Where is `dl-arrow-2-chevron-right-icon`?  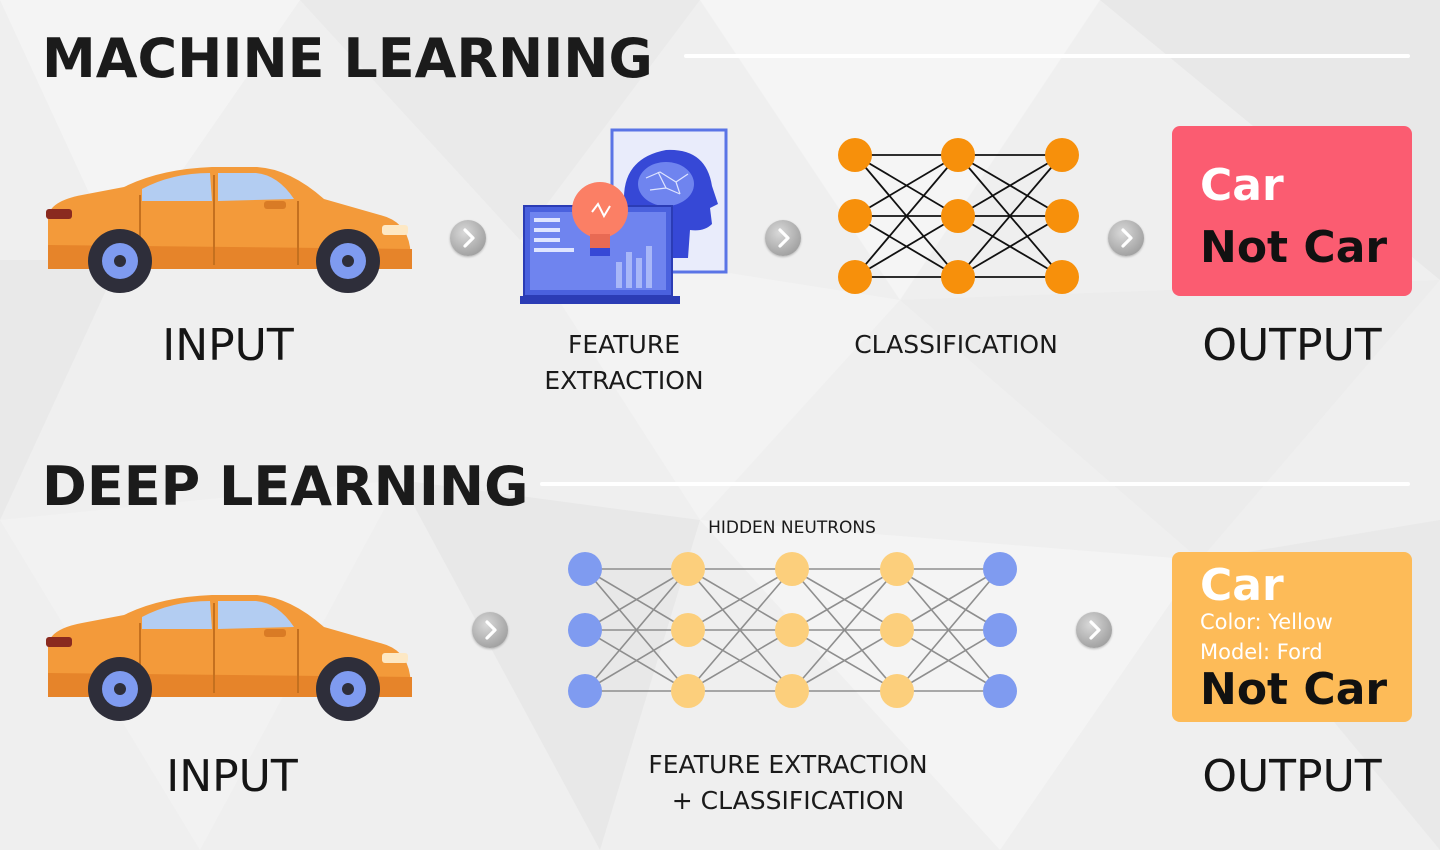 dl-arrow-2-chevron-right-icon is located at coordinates (1094, 630).